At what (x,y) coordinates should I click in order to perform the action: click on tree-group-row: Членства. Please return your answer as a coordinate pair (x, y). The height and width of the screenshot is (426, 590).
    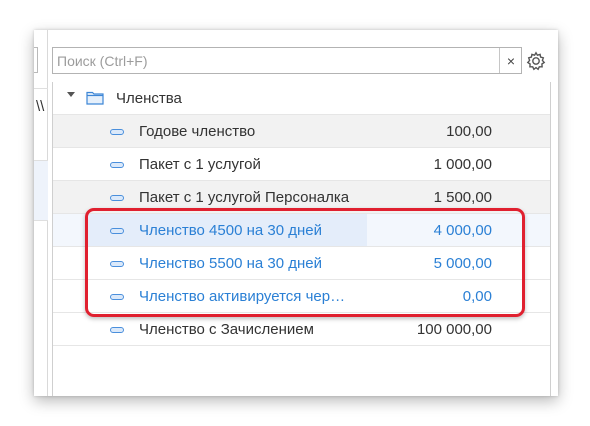
    Looking at the image, I should click on (301, 98).